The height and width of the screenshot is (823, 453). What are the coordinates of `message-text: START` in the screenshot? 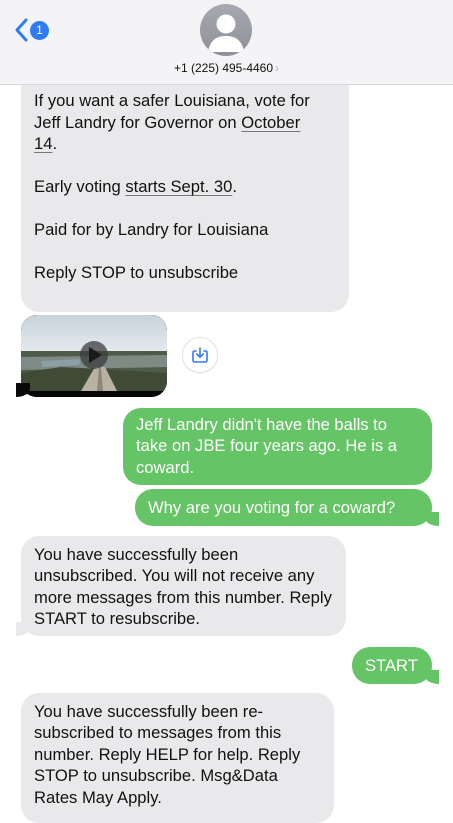 It's located at (391, 665).